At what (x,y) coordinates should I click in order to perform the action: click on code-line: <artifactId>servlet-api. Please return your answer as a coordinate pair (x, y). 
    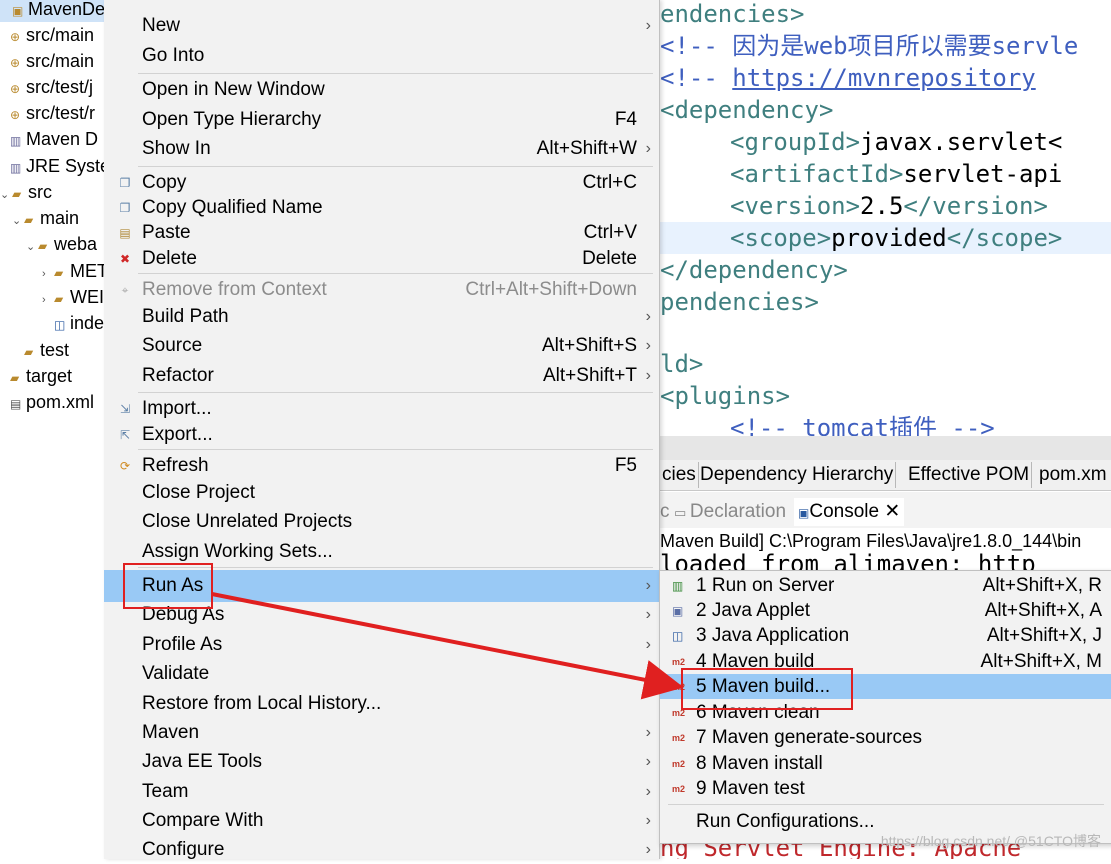
    Looking at the image, I should click on (896, 174).